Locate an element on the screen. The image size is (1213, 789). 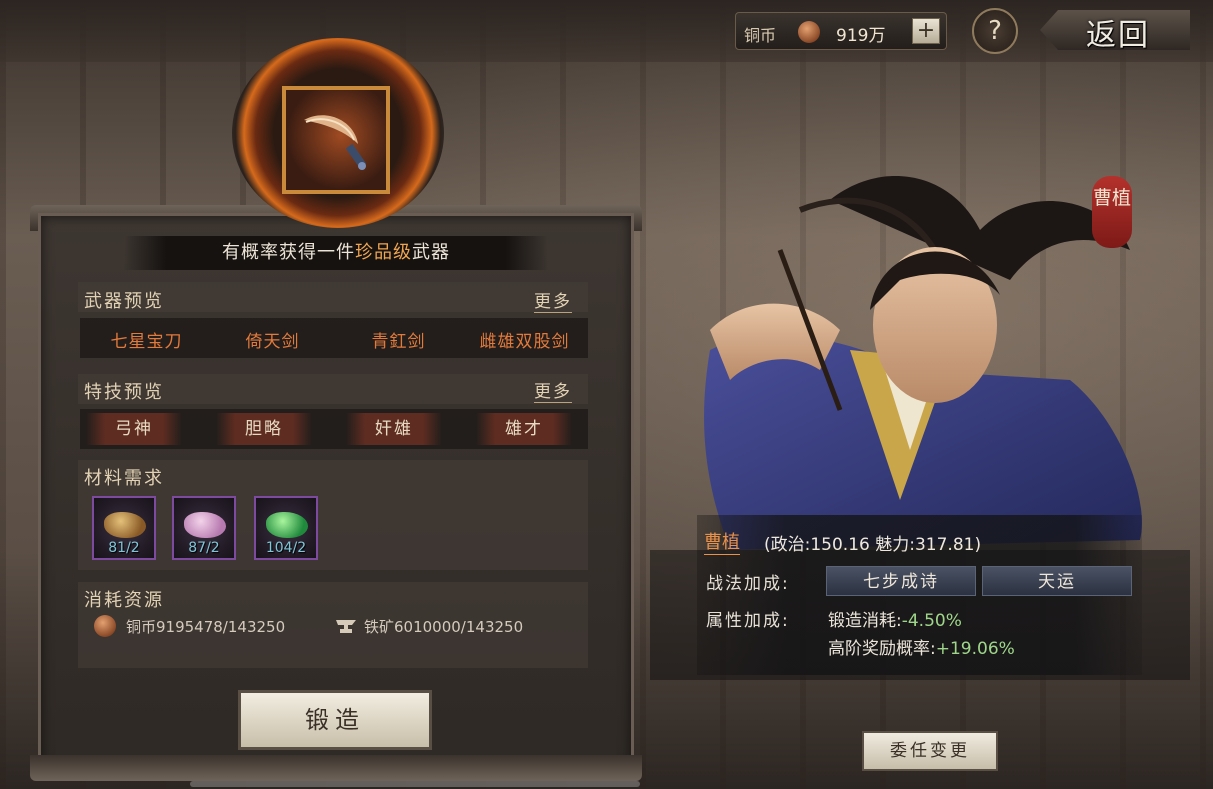
attribute-bonus: 高阶奖励概率:+19.06% is located at coordinates (921, 646).